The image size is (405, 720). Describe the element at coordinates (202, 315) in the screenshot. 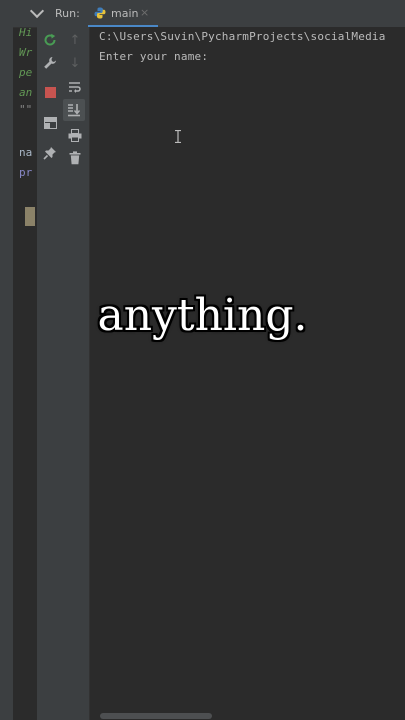

I see `video-caption: anything.` at that location.